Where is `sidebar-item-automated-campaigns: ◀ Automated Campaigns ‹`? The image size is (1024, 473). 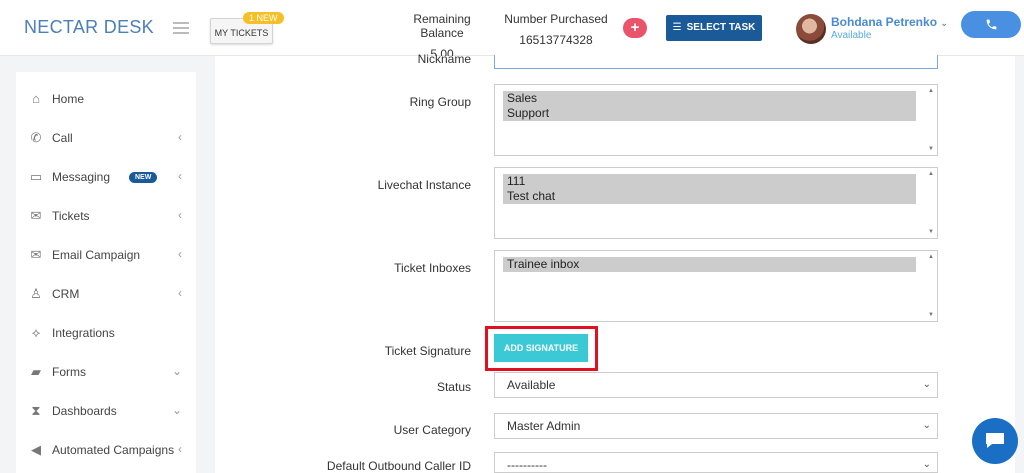
sidebar-item-automated-campaigns: ◀ Automated Campaigns ‹ is located at coordinates (106, 451).